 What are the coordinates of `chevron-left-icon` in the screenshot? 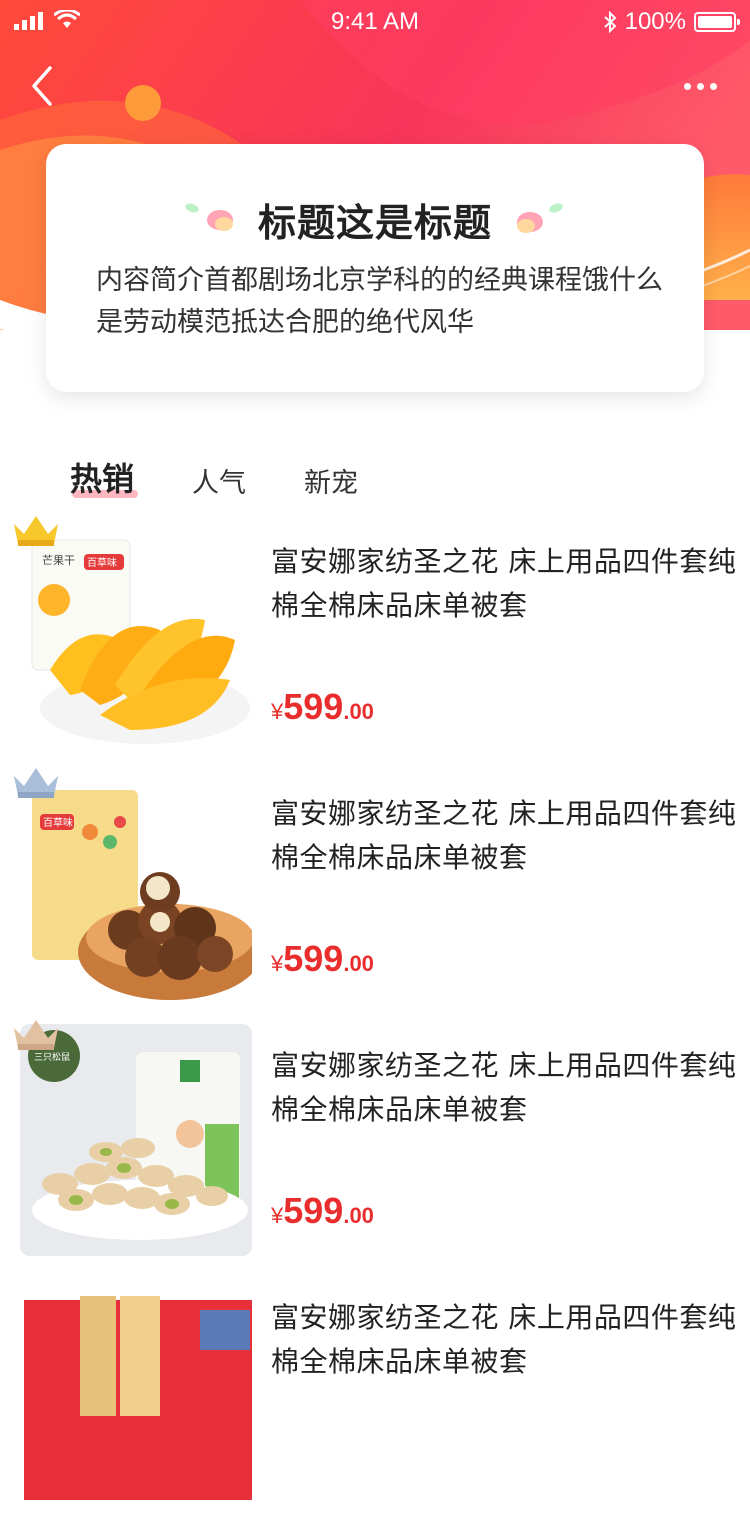 It's located at (42, 86).